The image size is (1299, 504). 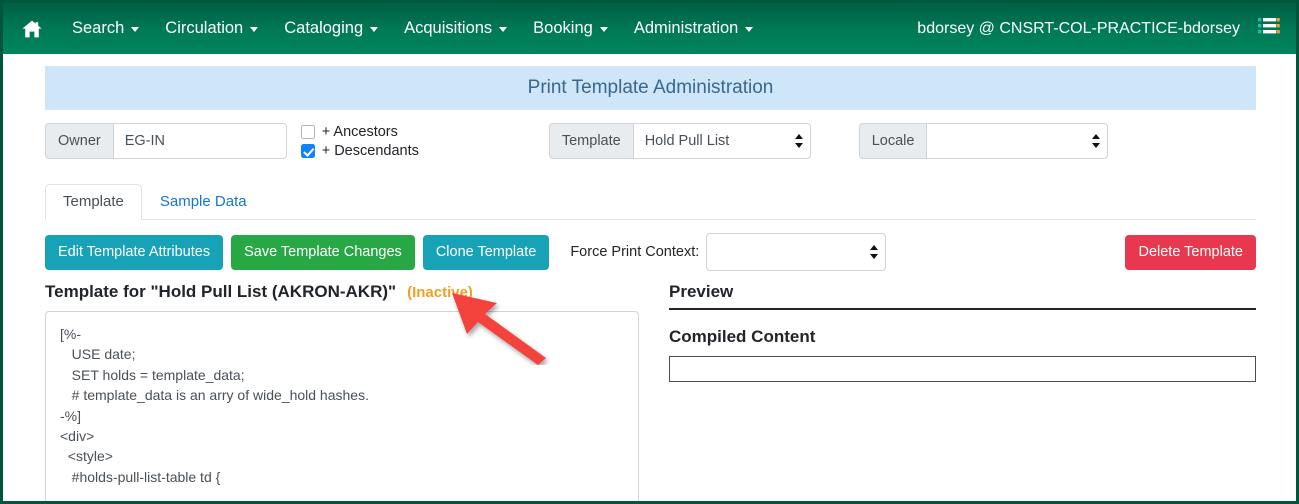 I want to click on status-badge: (Inactive), so click(x=440, y=292).